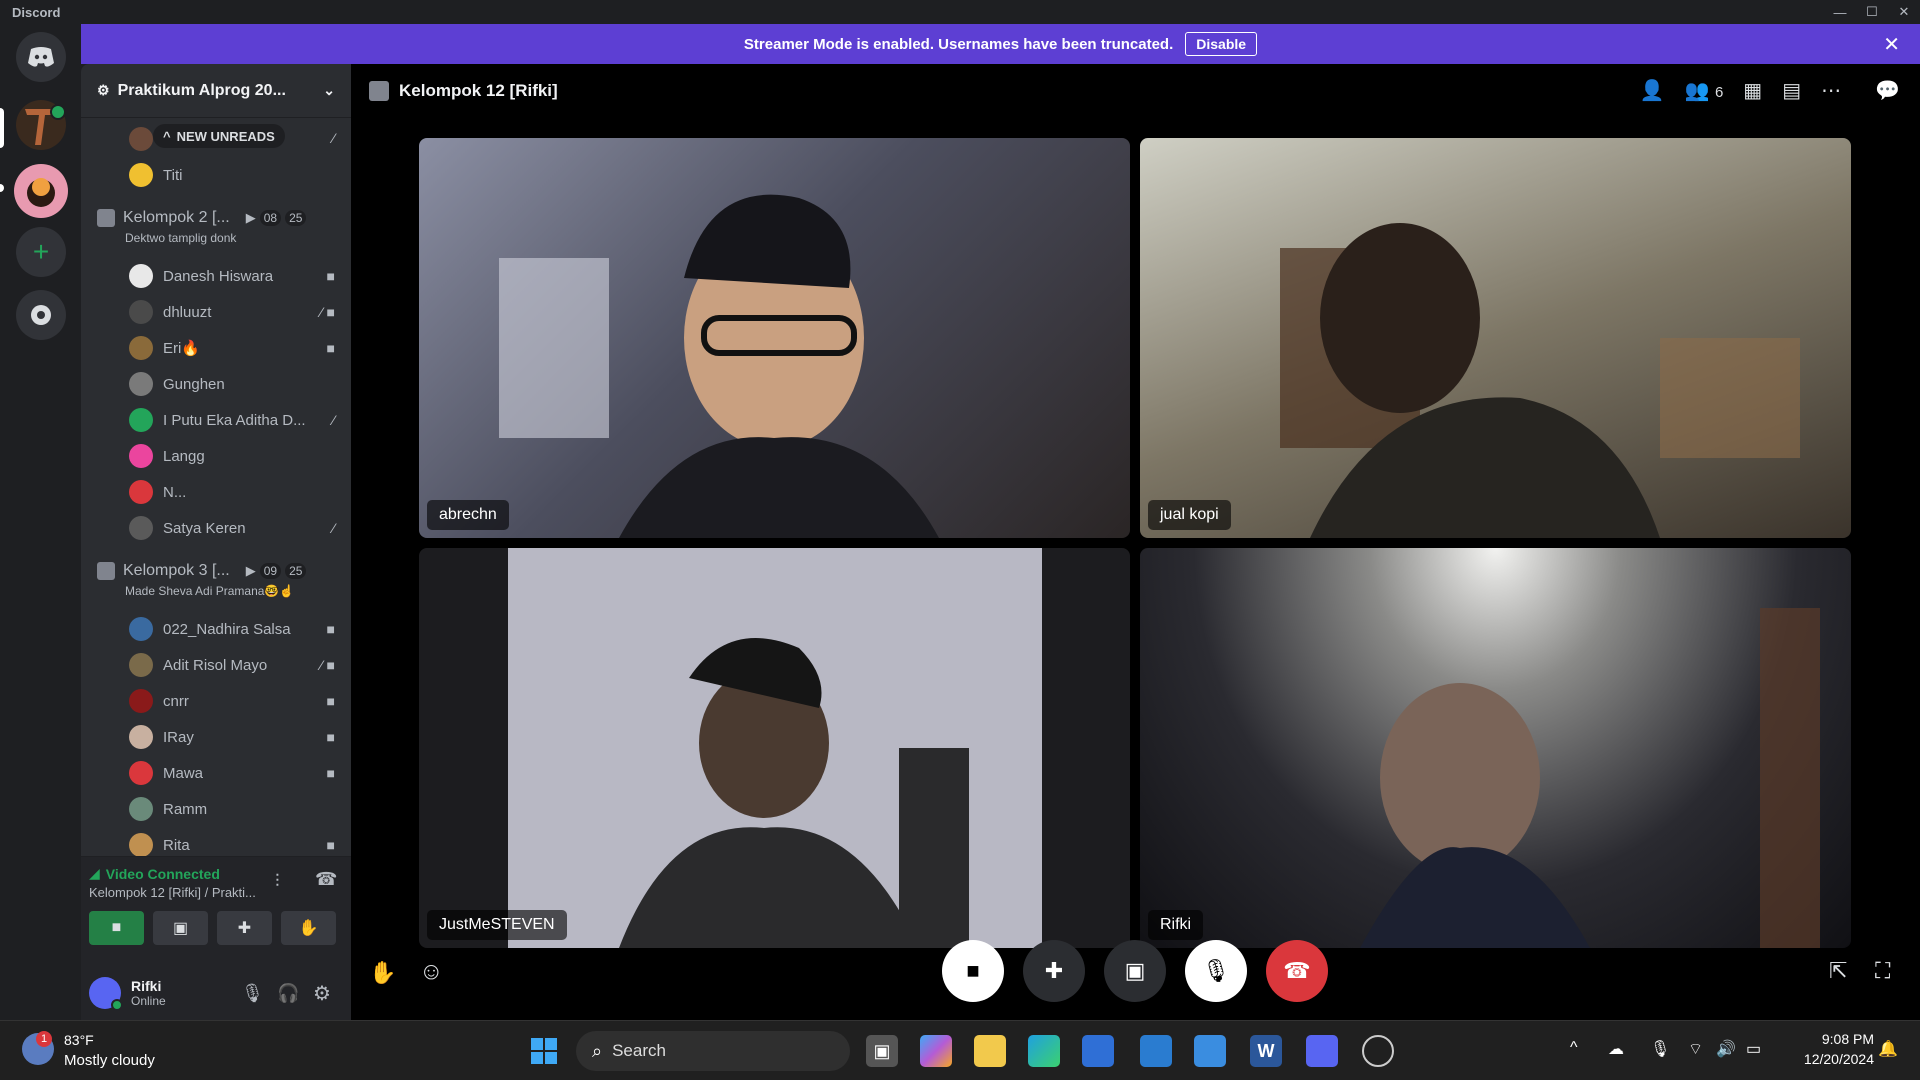 Image resolution: width=1920 pixels, height=1080 pixels. What do you see at coordinates (973, 971) in the screenshot?
I see `camera-button: ■` at bounding box center [973, 971].